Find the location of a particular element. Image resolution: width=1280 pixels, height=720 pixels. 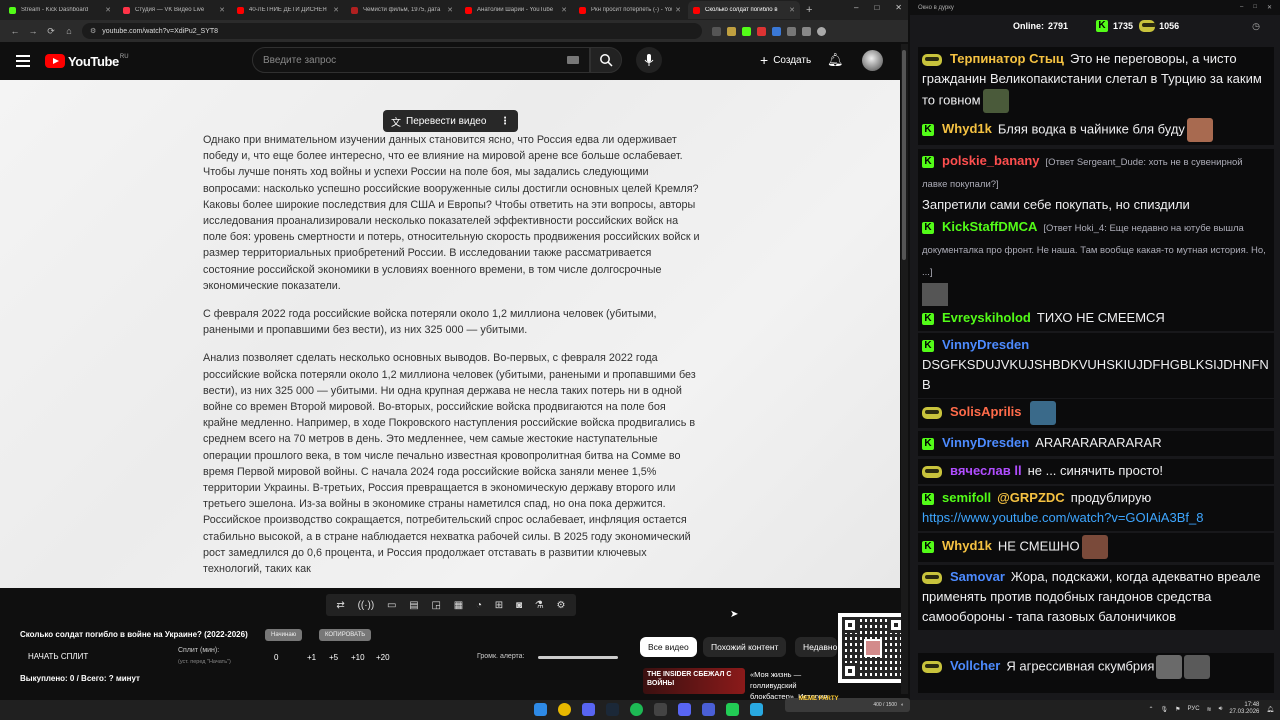

back-icon: ← is located at coordinates (15, 31).